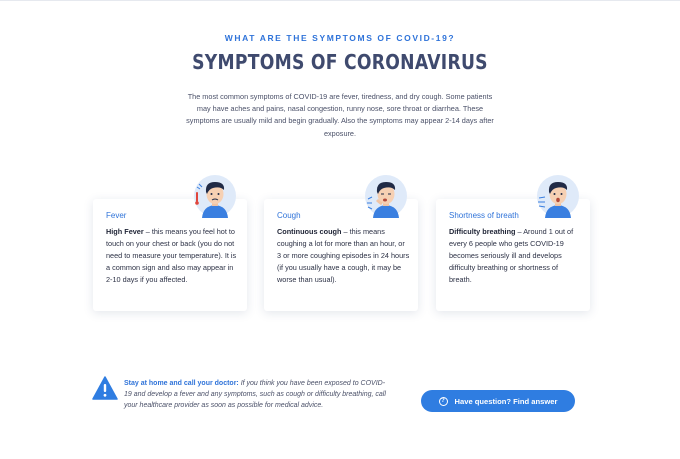 The width and height of the screenshot is (680, 459). Describe the element at coordinates (116, 215) in the screenshot. I see `card-title-fever: Fever` at that location.